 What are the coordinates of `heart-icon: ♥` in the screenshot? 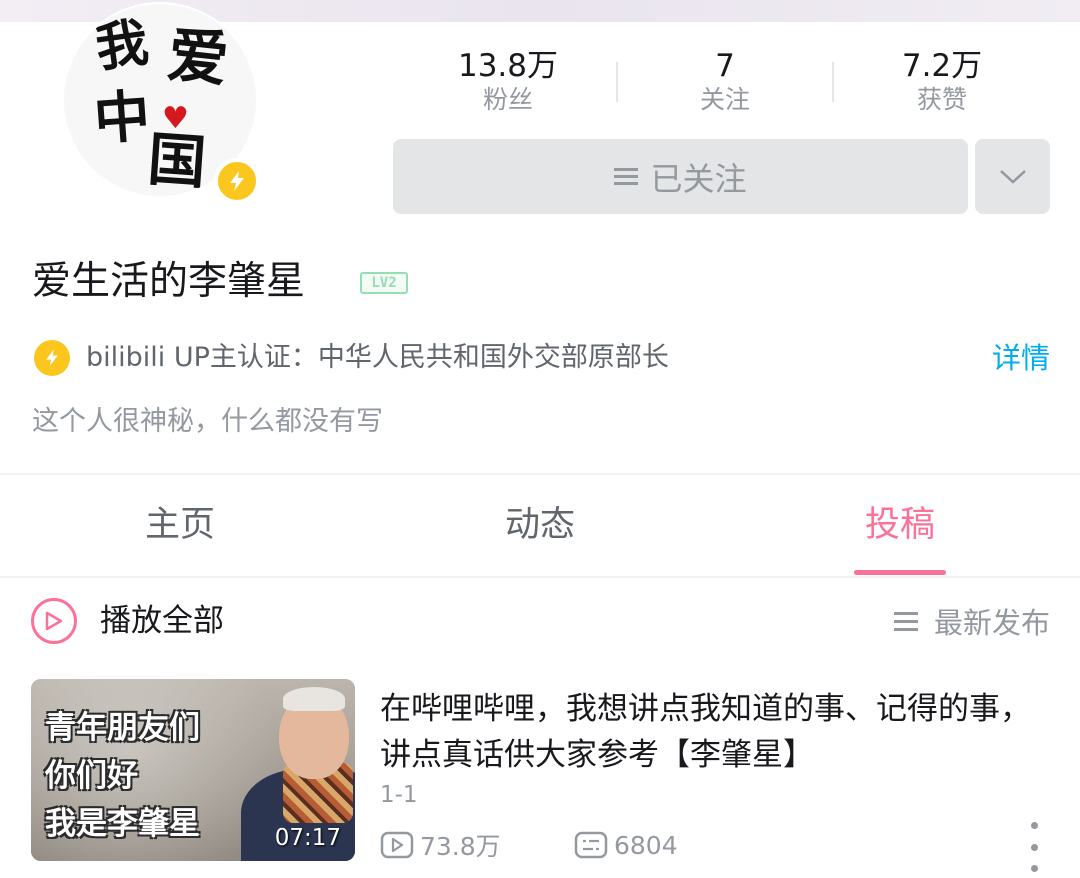 It's located at (175, 118).